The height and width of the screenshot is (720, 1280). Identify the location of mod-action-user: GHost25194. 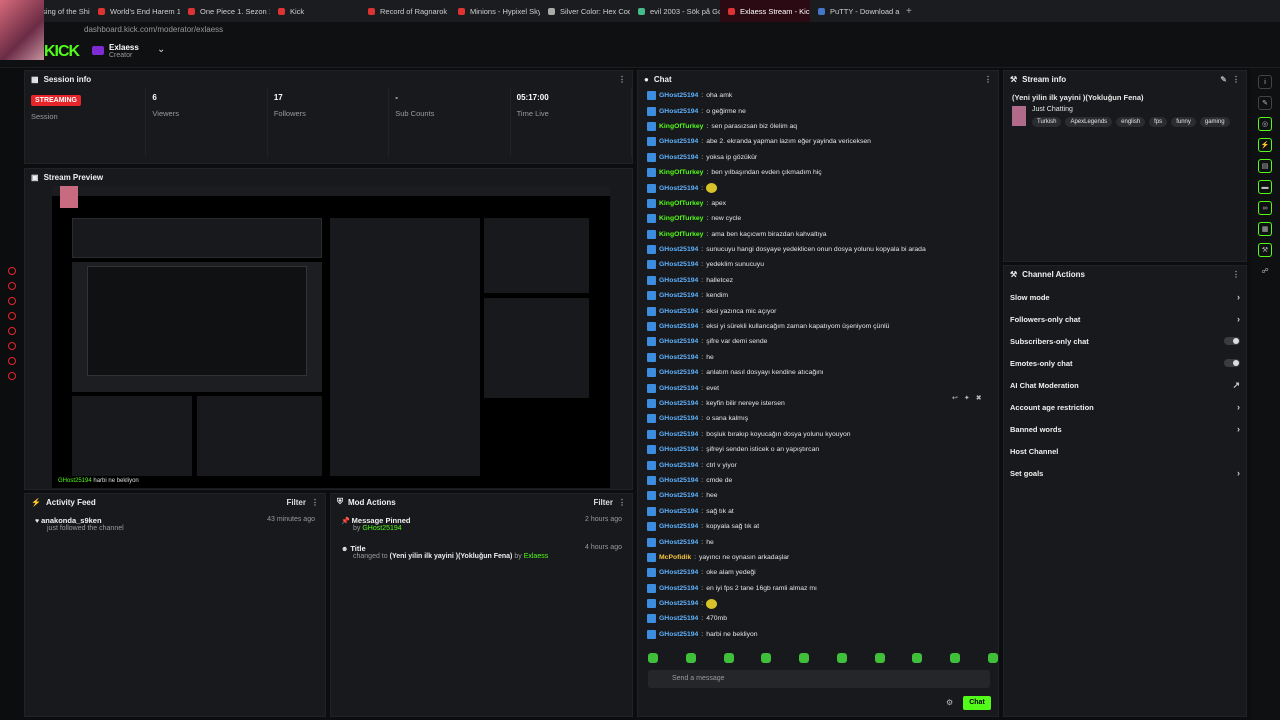
(381, 528).